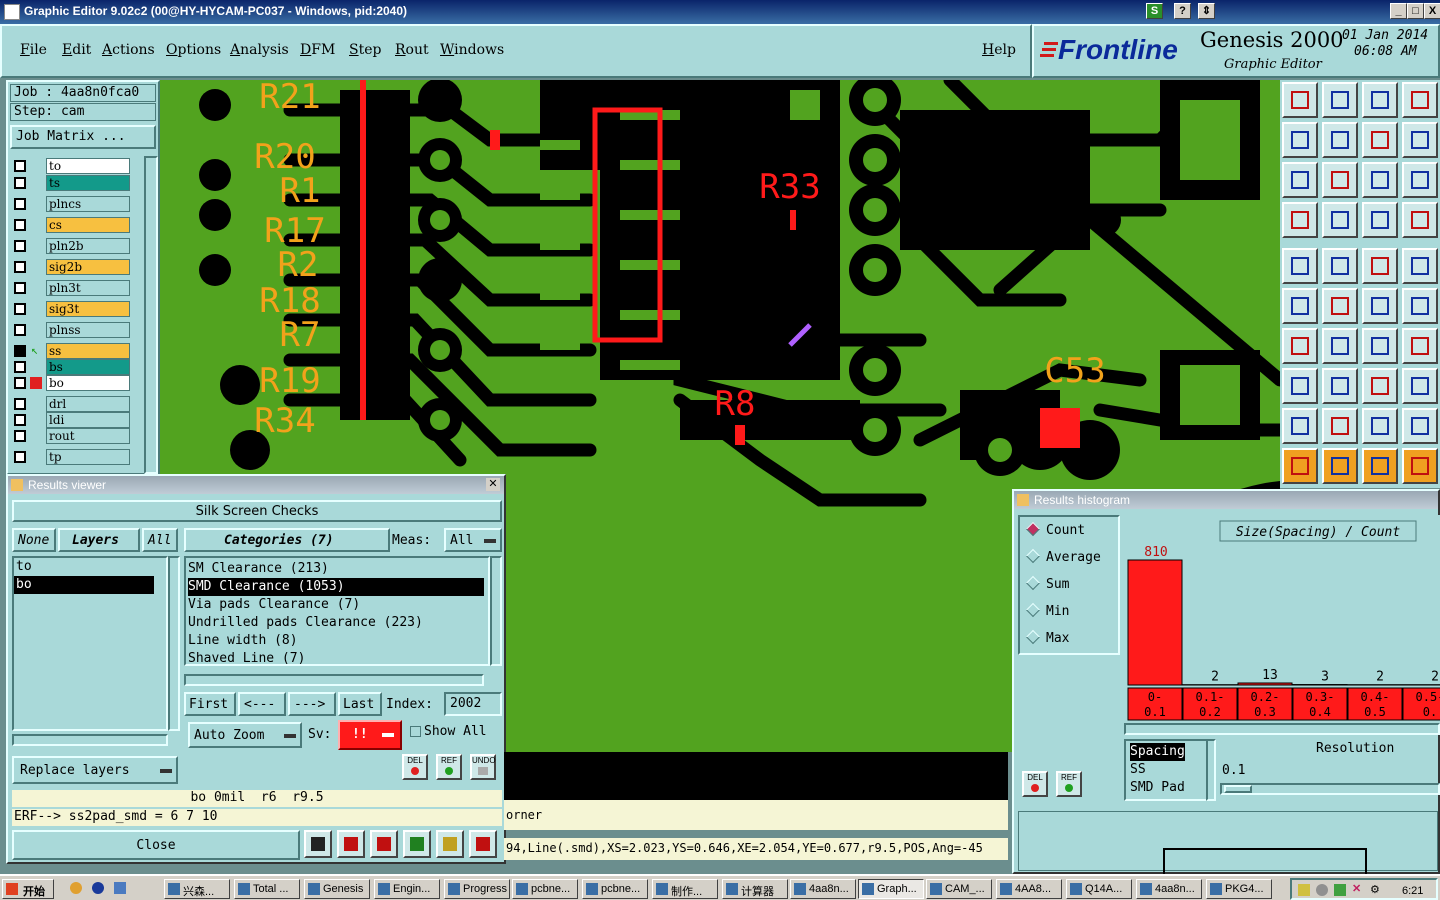 The height and width of the screenshot is (900, 1440). Describe the element at coordinates (415, 731) in the screenshot. I see `show-all-checkbox` at that location.